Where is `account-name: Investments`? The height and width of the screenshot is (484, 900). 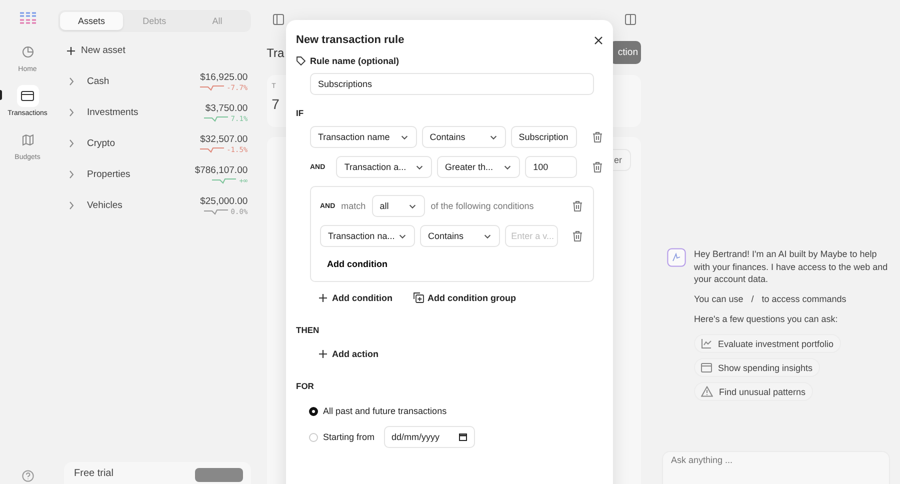
account-name: Investments is located at coordinates (113, 112).